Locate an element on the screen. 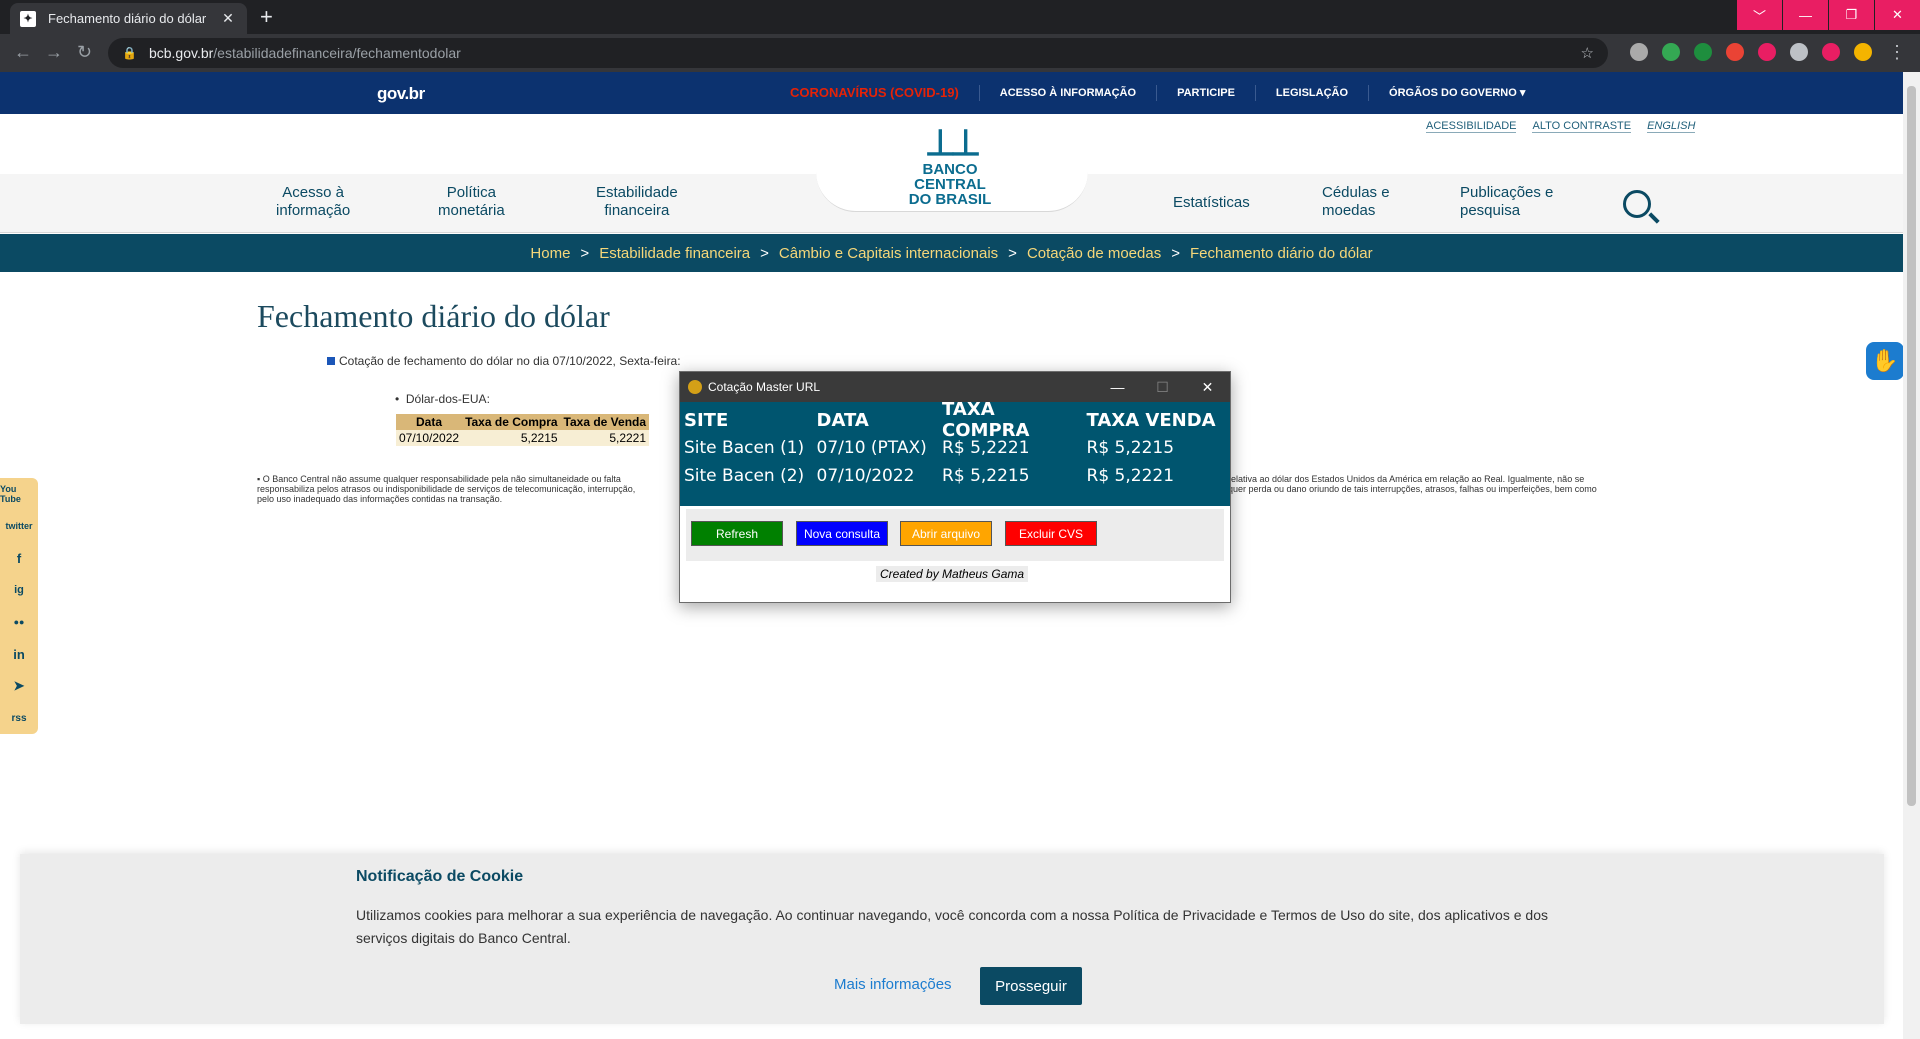  excluir-cvs-button: Excluir CVS is located at coordinates (1051, 533).